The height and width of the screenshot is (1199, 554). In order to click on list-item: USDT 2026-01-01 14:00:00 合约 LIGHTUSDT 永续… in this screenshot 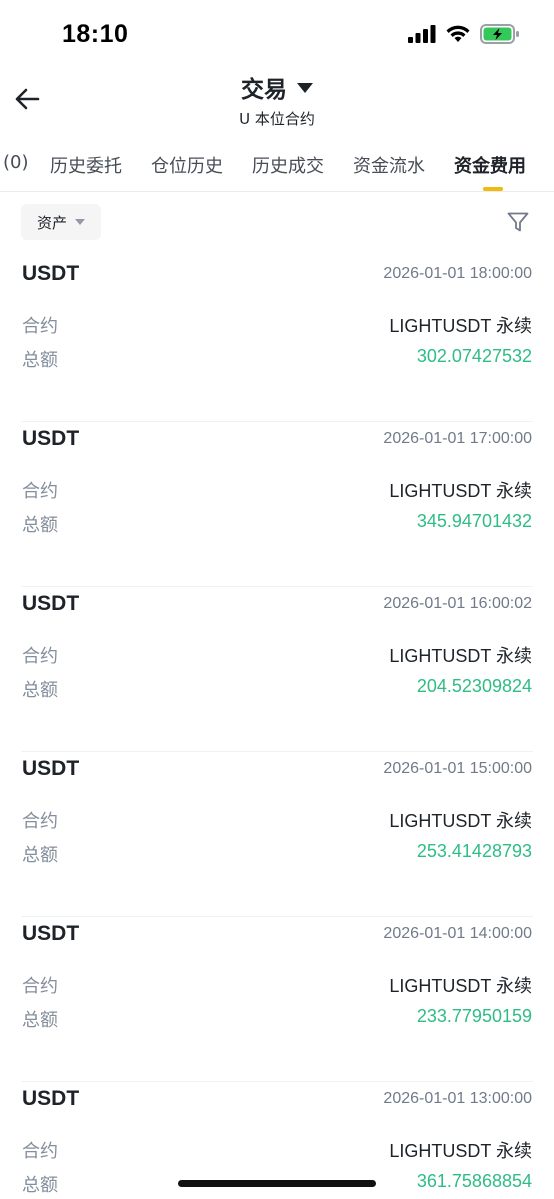, I will do `click(277, 999)`.